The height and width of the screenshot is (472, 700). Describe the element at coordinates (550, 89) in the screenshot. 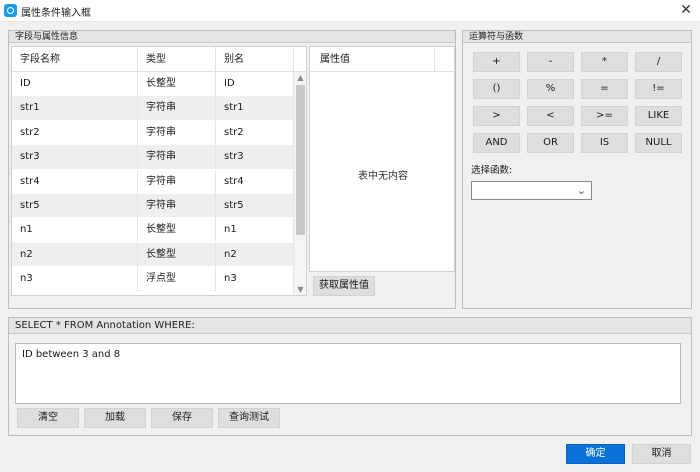

I see `operator-modulo-button: %` at that location.